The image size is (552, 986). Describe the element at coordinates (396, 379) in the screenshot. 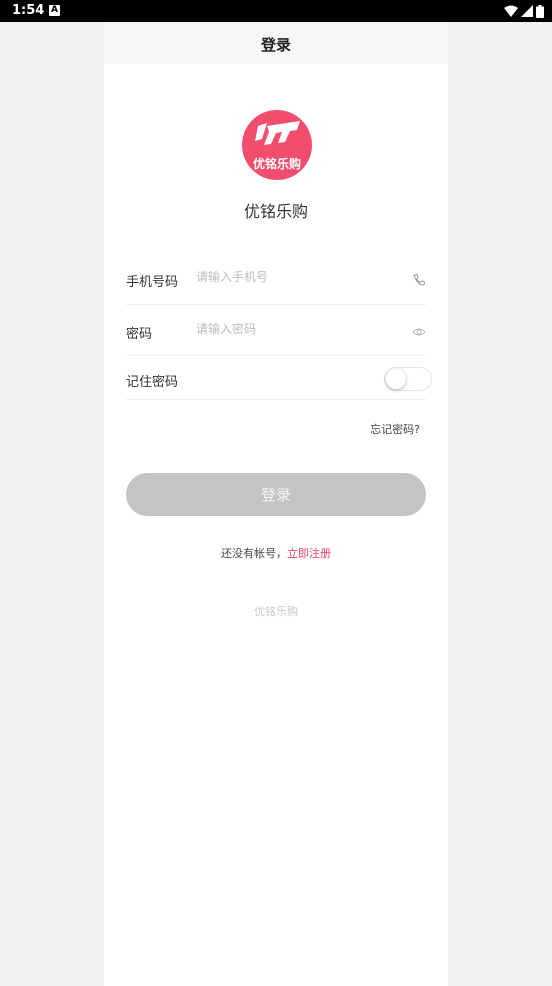

I see `toggle-knob` at that location.